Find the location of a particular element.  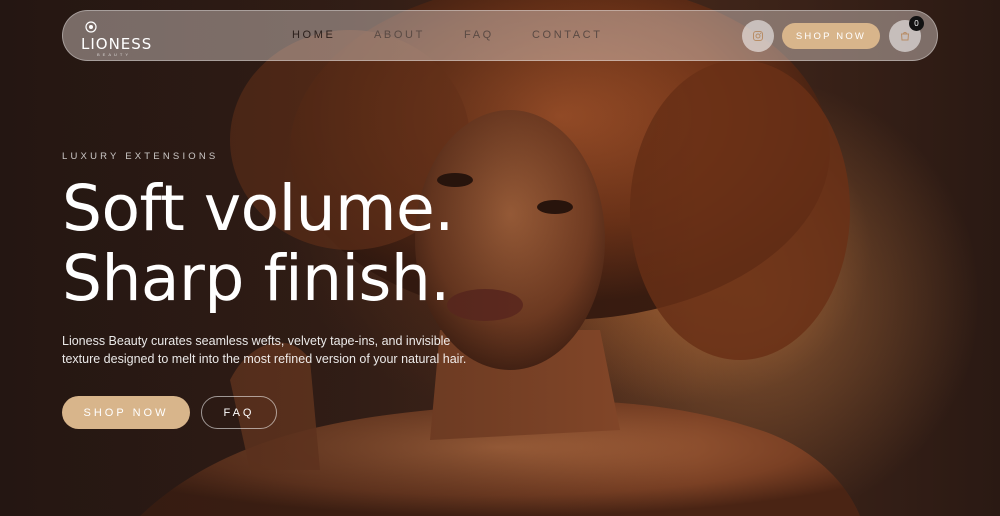

nav-link-faq: FAQ is located at coordinates (479, 35).